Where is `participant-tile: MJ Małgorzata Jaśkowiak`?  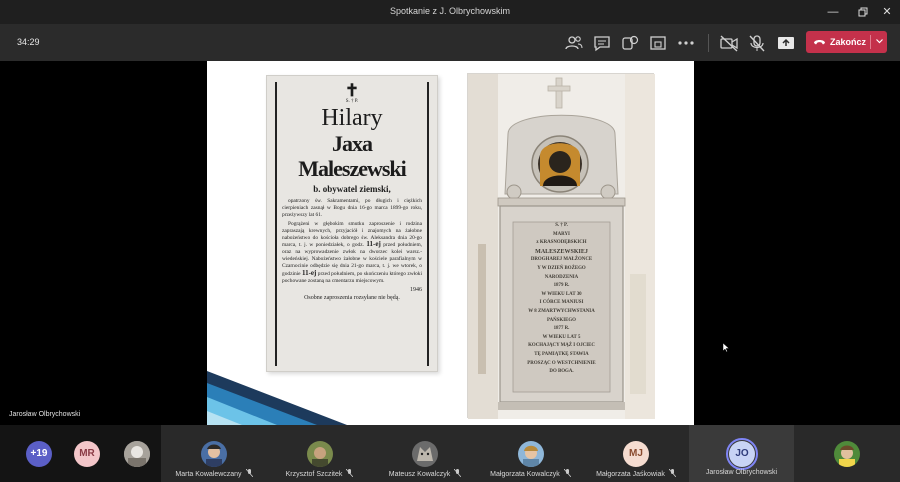 participant-tile: MJ Małgorzata Jaśkowiak is located at coordinates (636, 453).